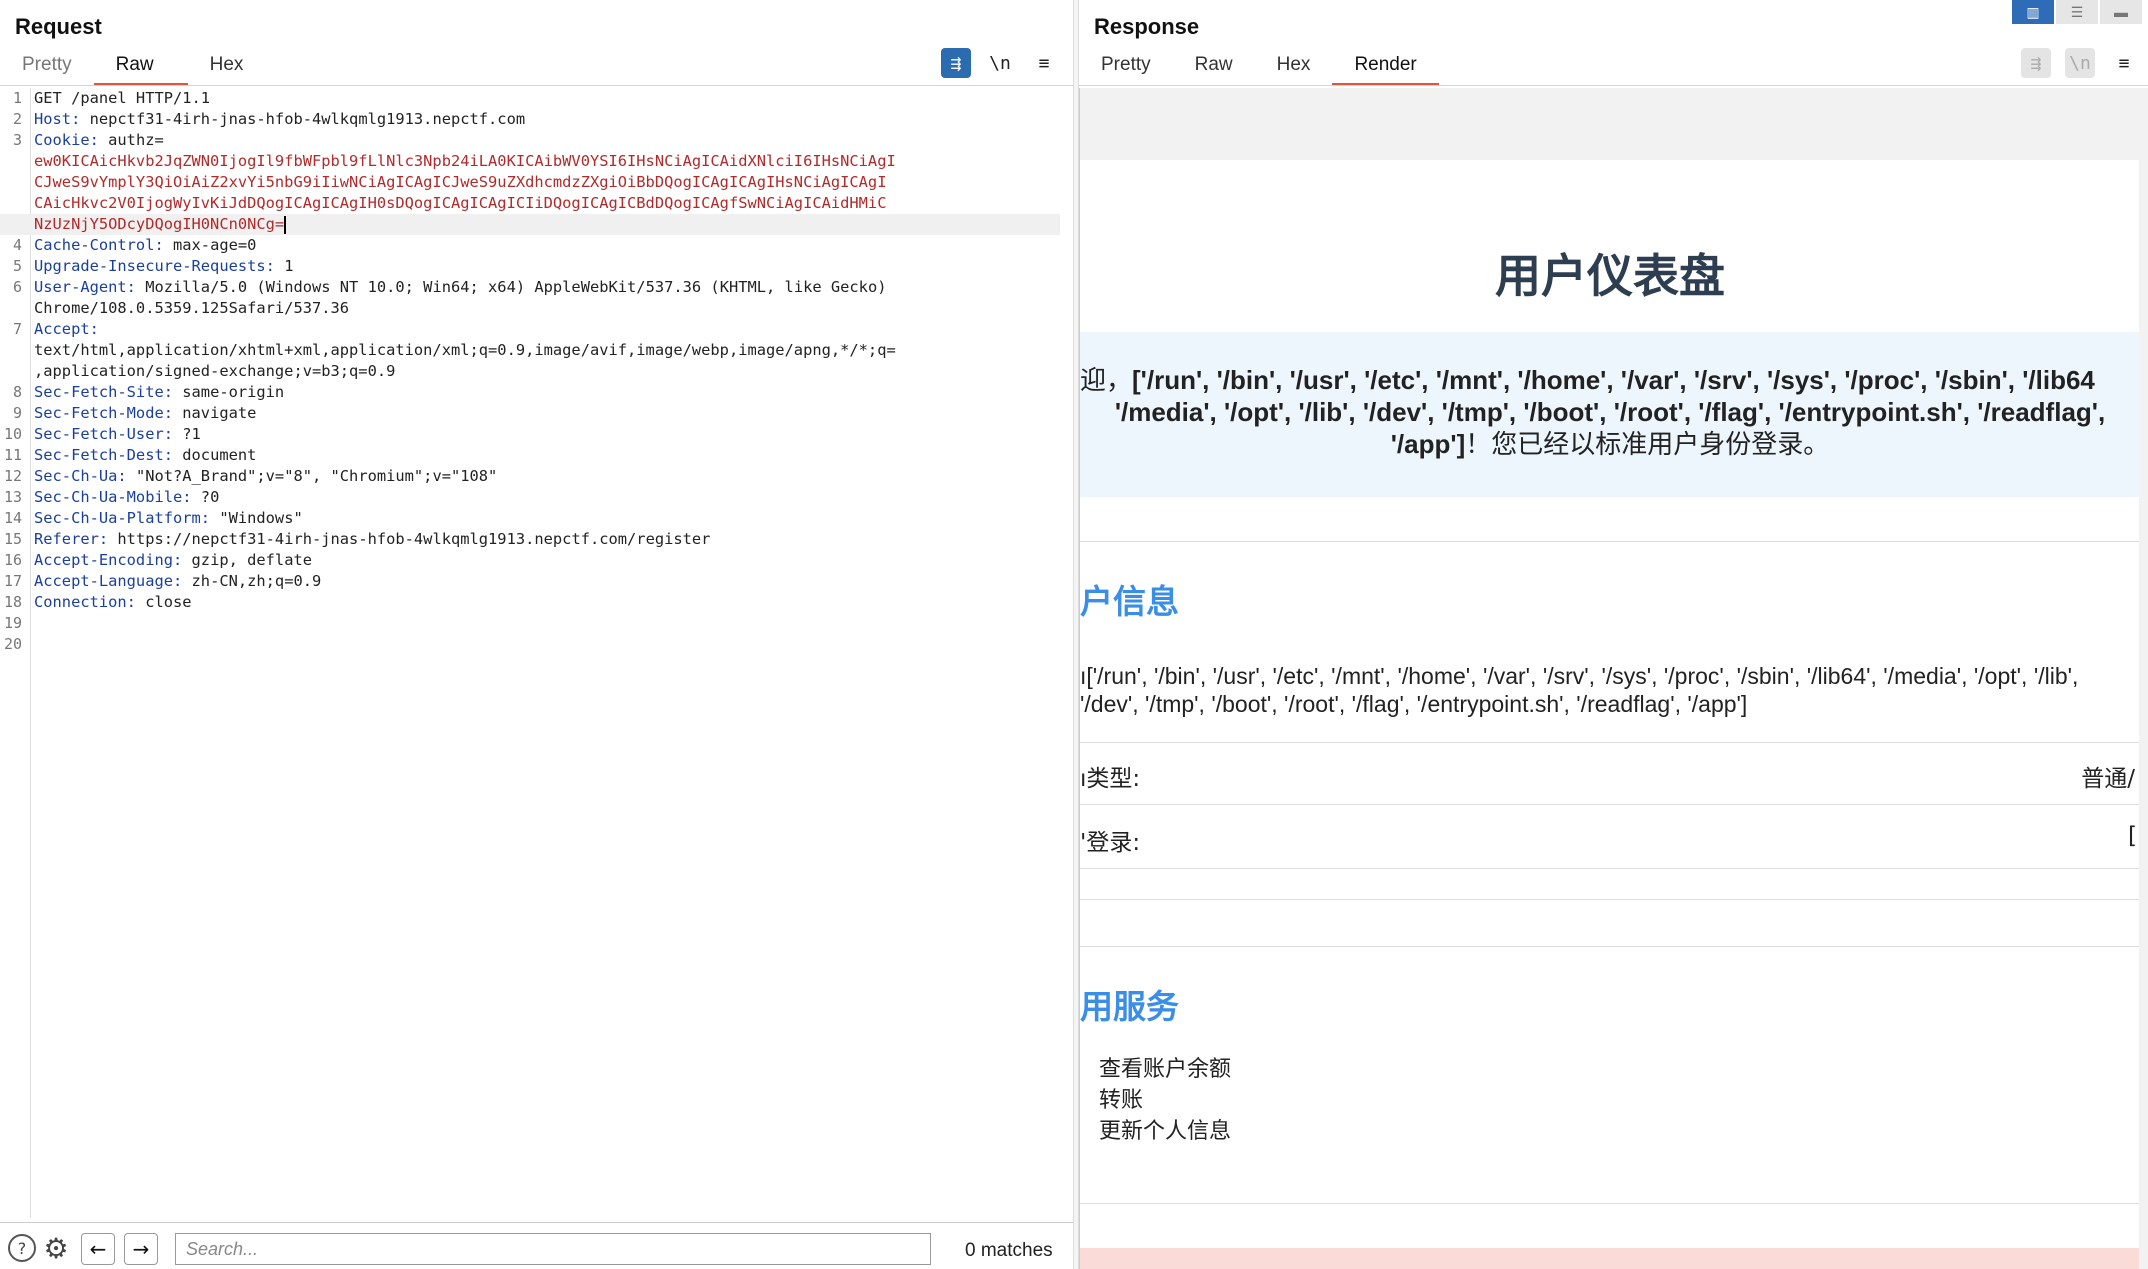  I want to click on user-info-heading: 户信息, so click(1129, 601).